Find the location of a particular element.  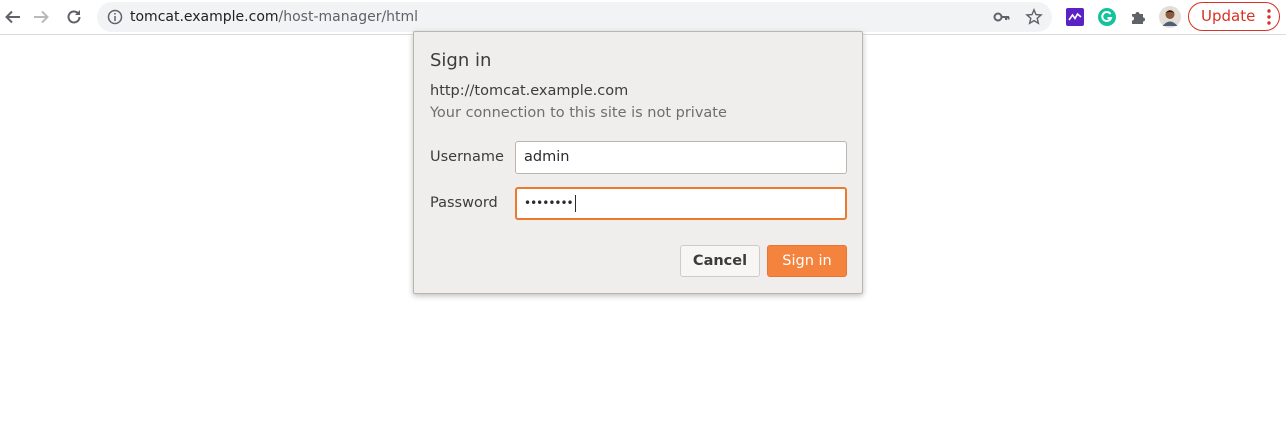

profile-avatar is located at coordinates (1170, 17).